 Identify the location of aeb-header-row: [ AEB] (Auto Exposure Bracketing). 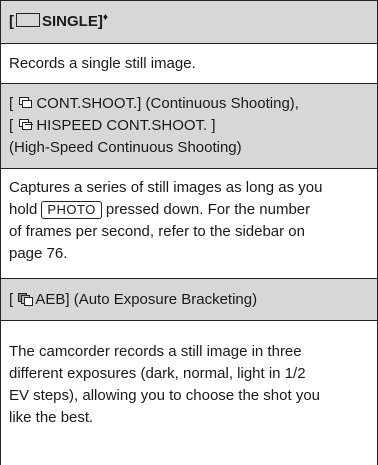
(189, 299).